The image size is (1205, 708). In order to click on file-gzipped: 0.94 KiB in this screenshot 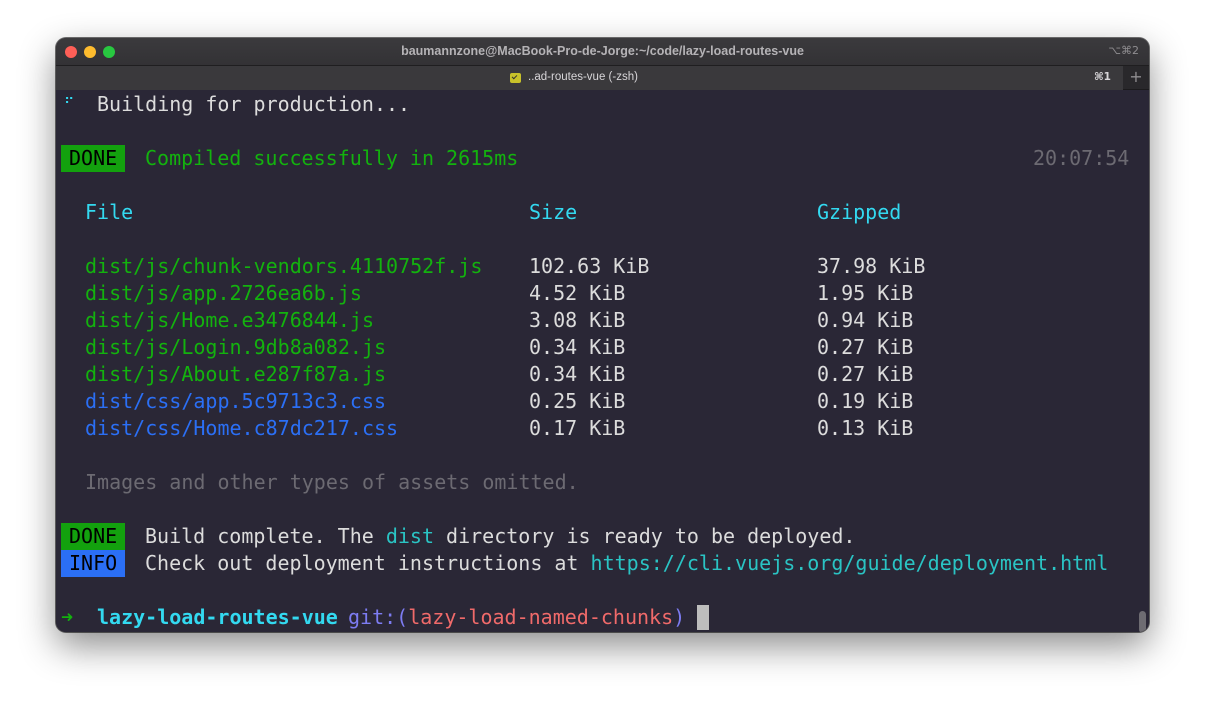, I will do `click(865, 320)`.